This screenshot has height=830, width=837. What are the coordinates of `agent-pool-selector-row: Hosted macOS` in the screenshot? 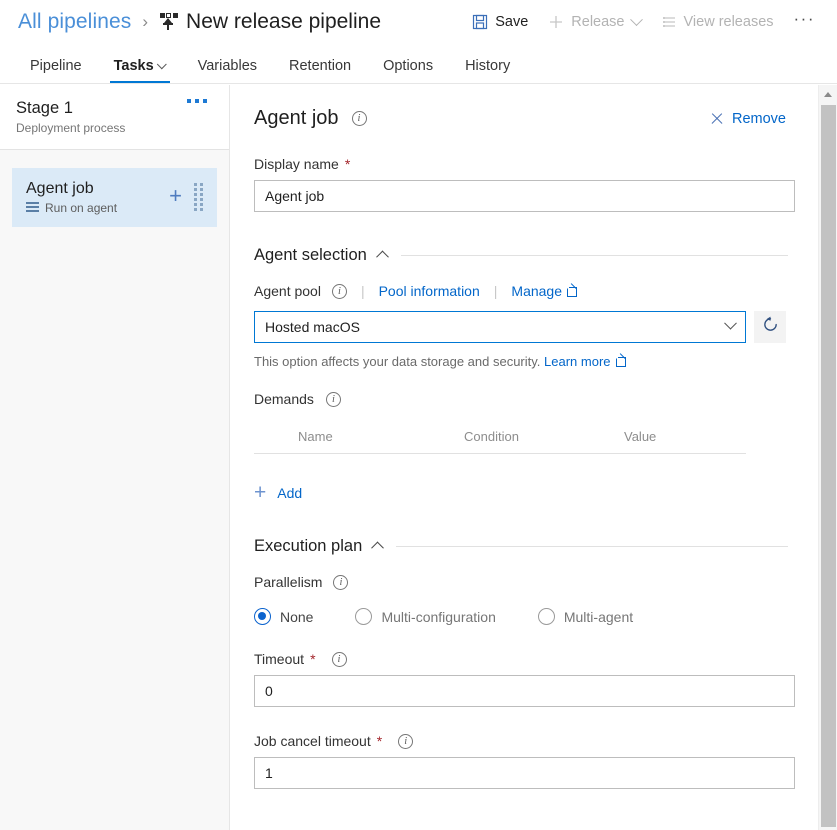 It's located at (521, 327).